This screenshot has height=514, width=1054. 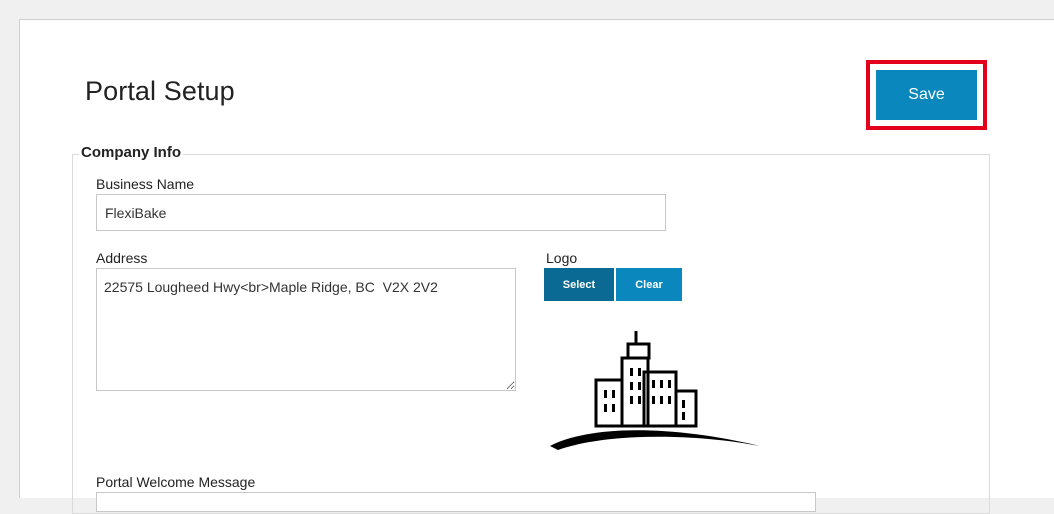 I want to click on welcome-message-label: Portal Welcome Message, so click(x=176, y=482).